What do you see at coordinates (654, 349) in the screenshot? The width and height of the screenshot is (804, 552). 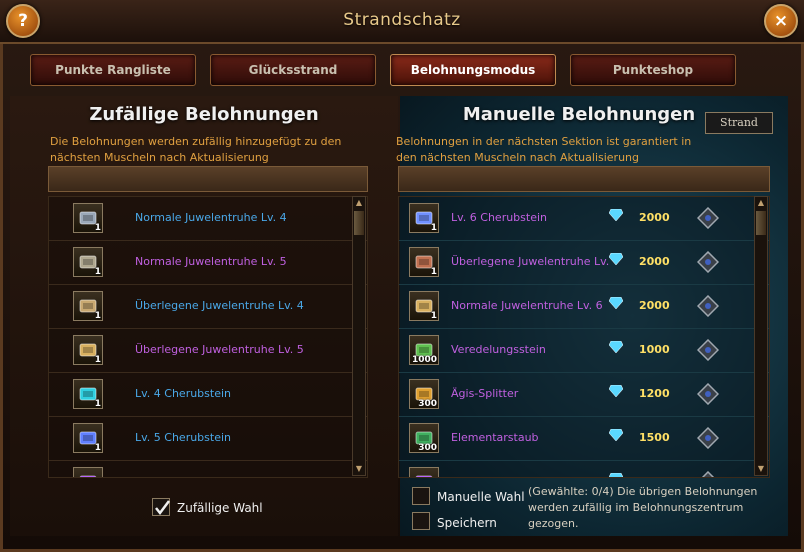 I see `item-price: 1000` at bounding box center [654, 349].